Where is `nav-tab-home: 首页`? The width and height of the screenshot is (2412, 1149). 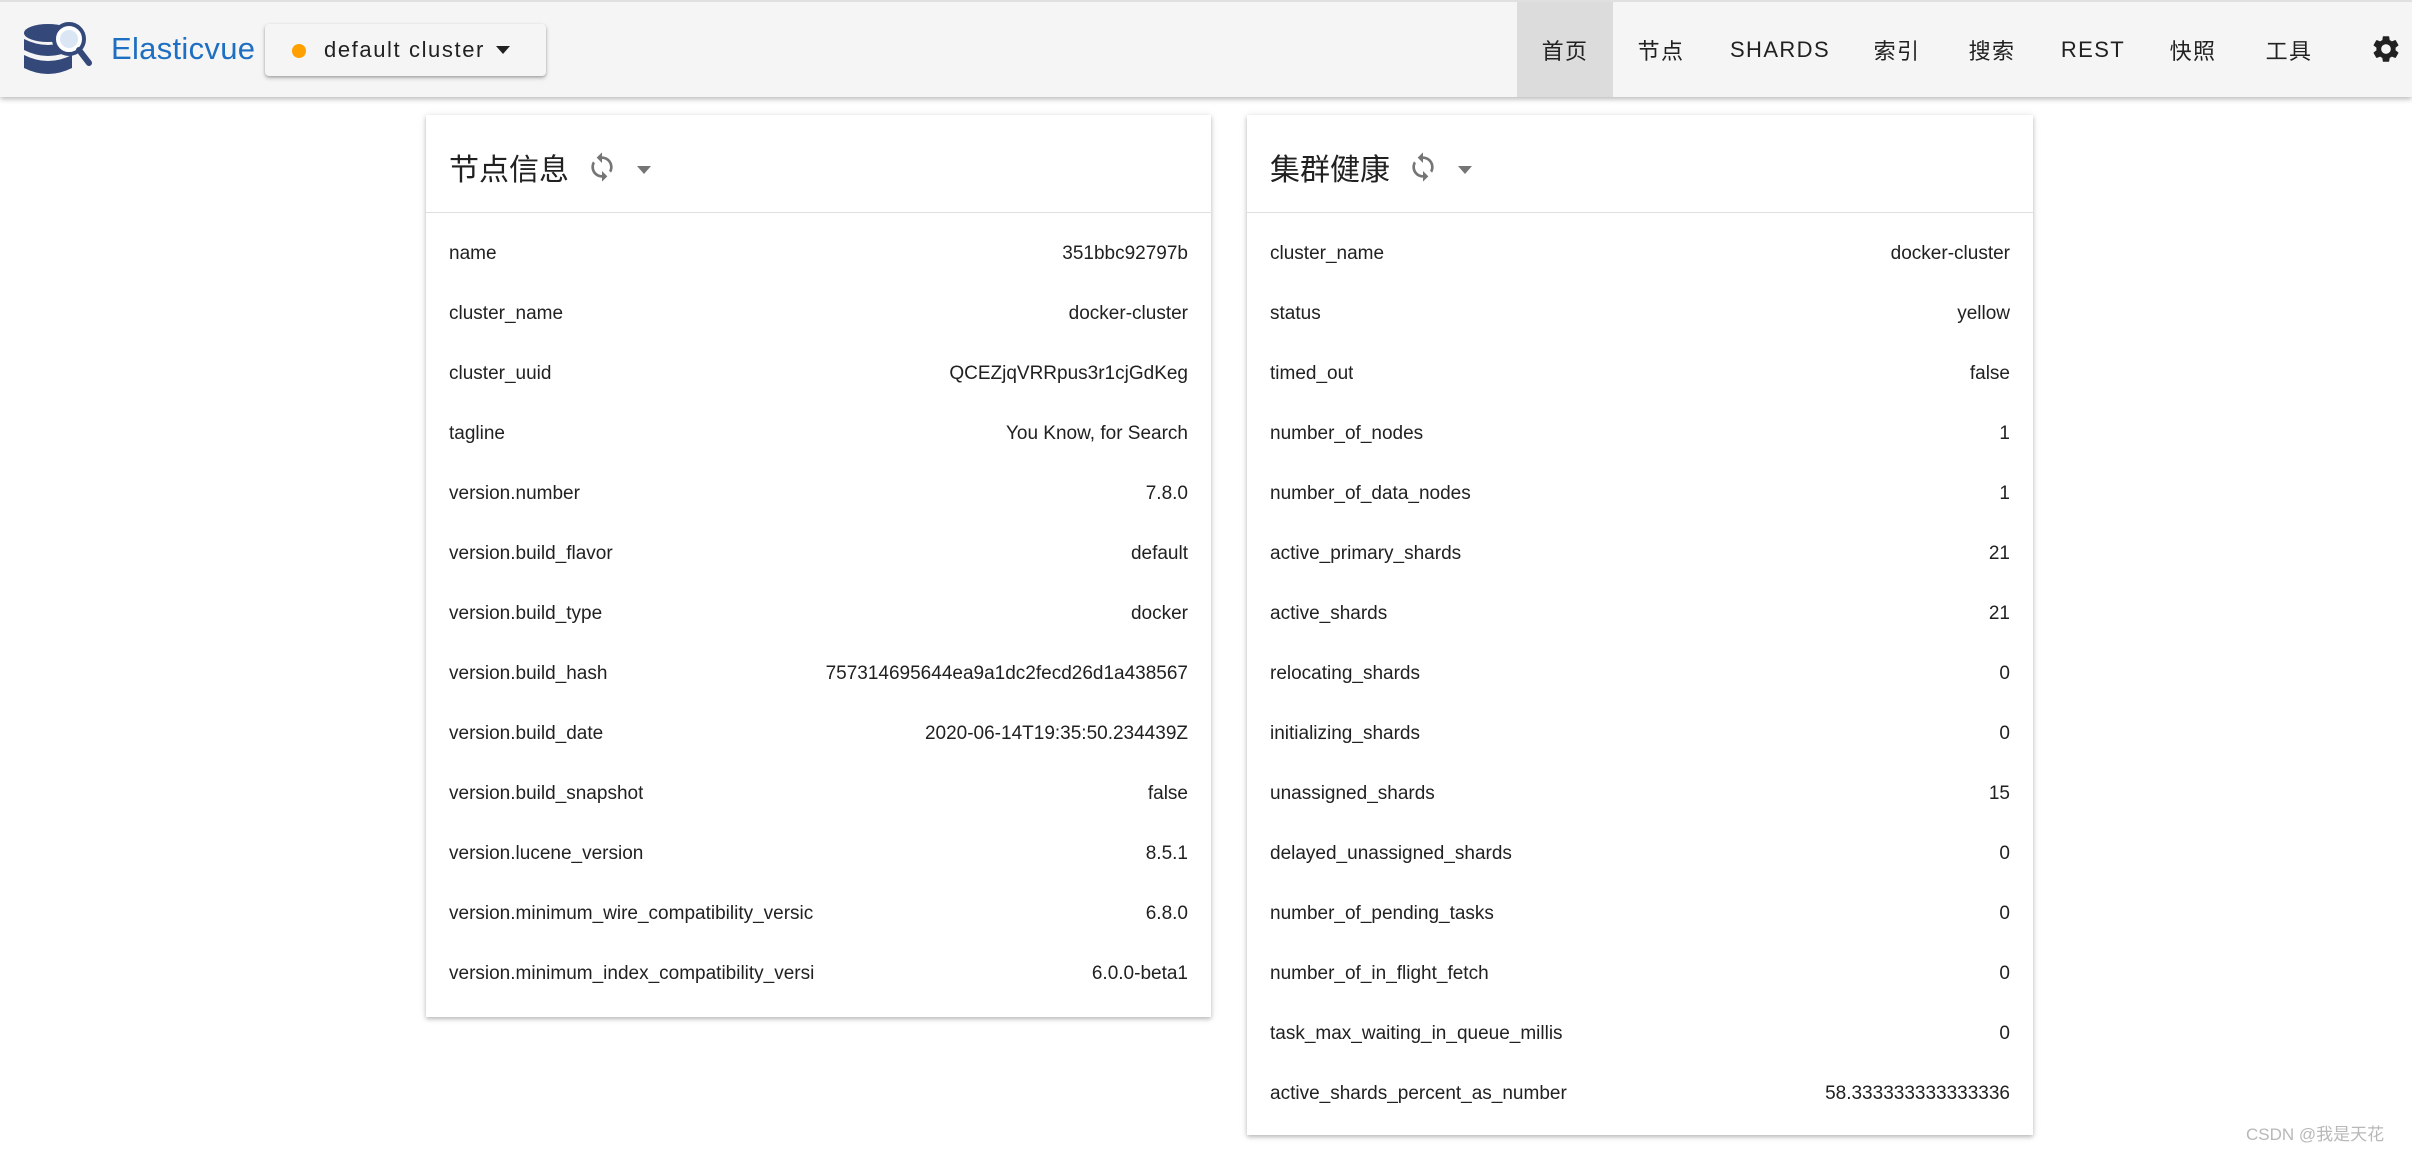
nav-tab-home: 首页 is located at coordinates (1565, 49).